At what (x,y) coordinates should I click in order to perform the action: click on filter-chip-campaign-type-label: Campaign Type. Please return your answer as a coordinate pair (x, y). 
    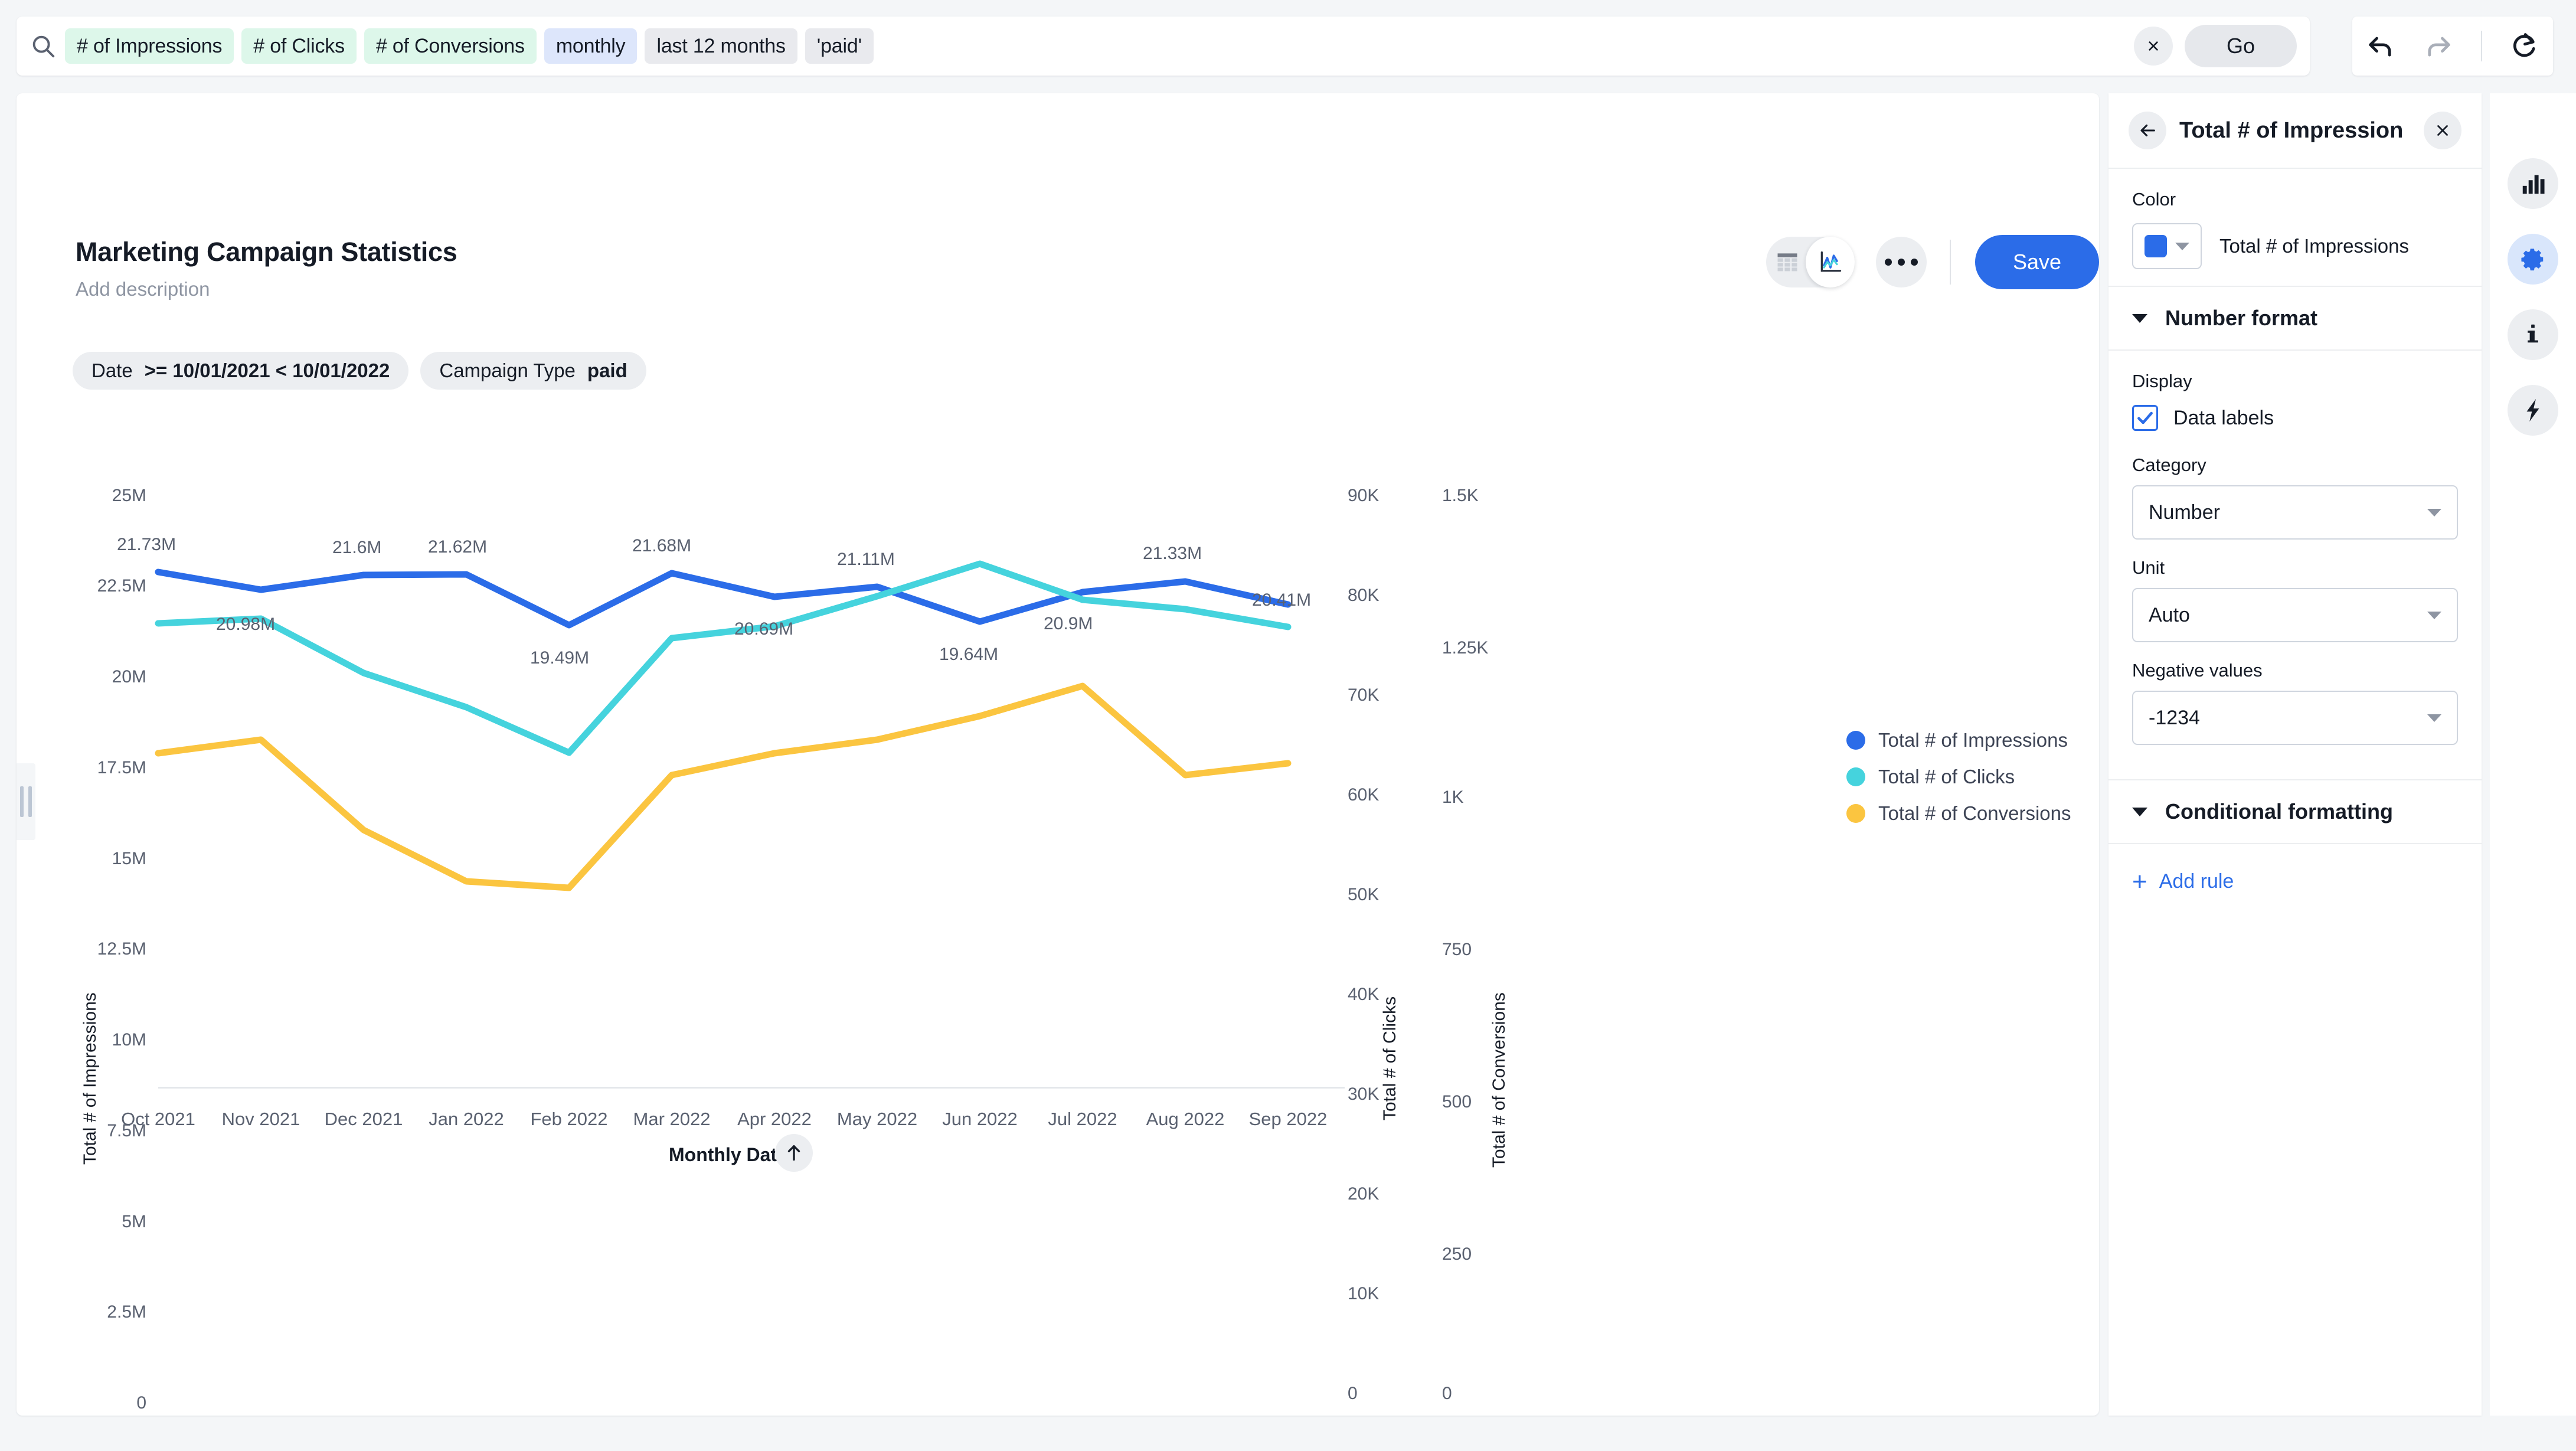
    Looking at the image, I should click on (507, 370).